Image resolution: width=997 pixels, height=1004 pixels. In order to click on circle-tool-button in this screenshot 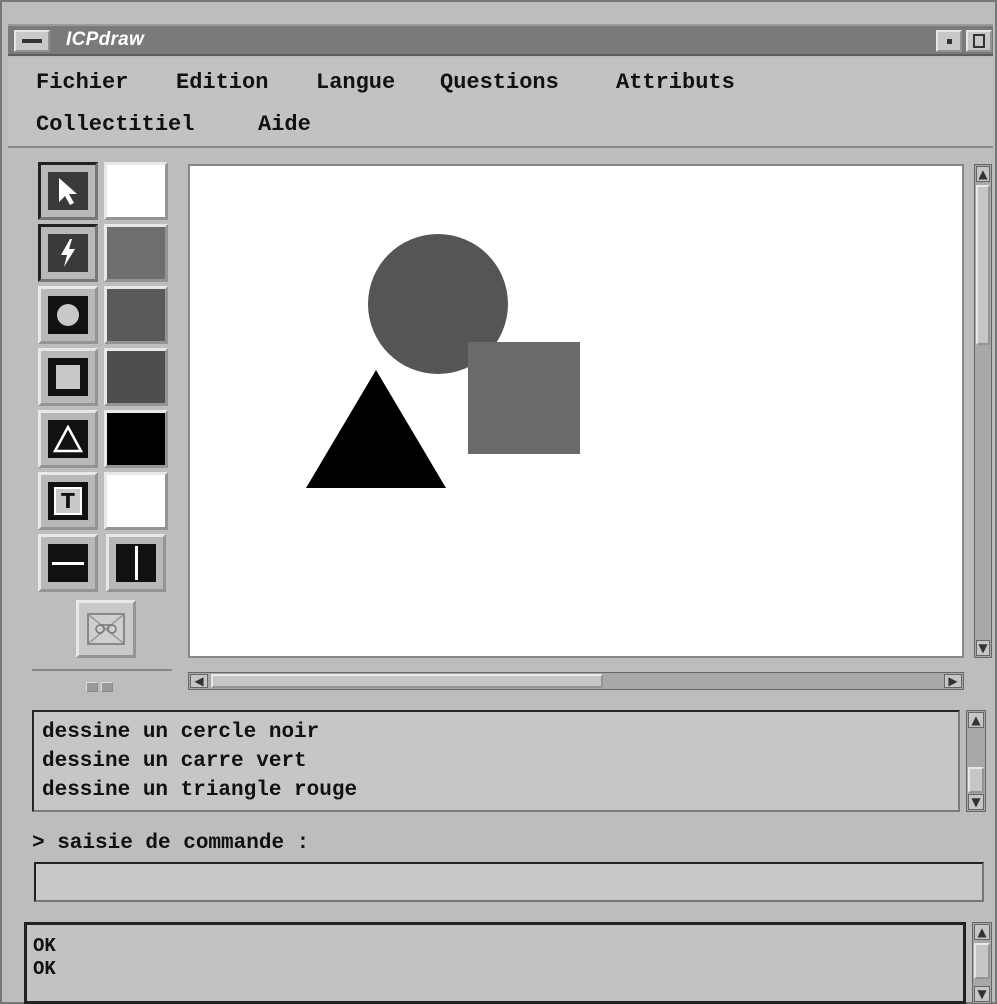, I will do `click(68, 315)`.